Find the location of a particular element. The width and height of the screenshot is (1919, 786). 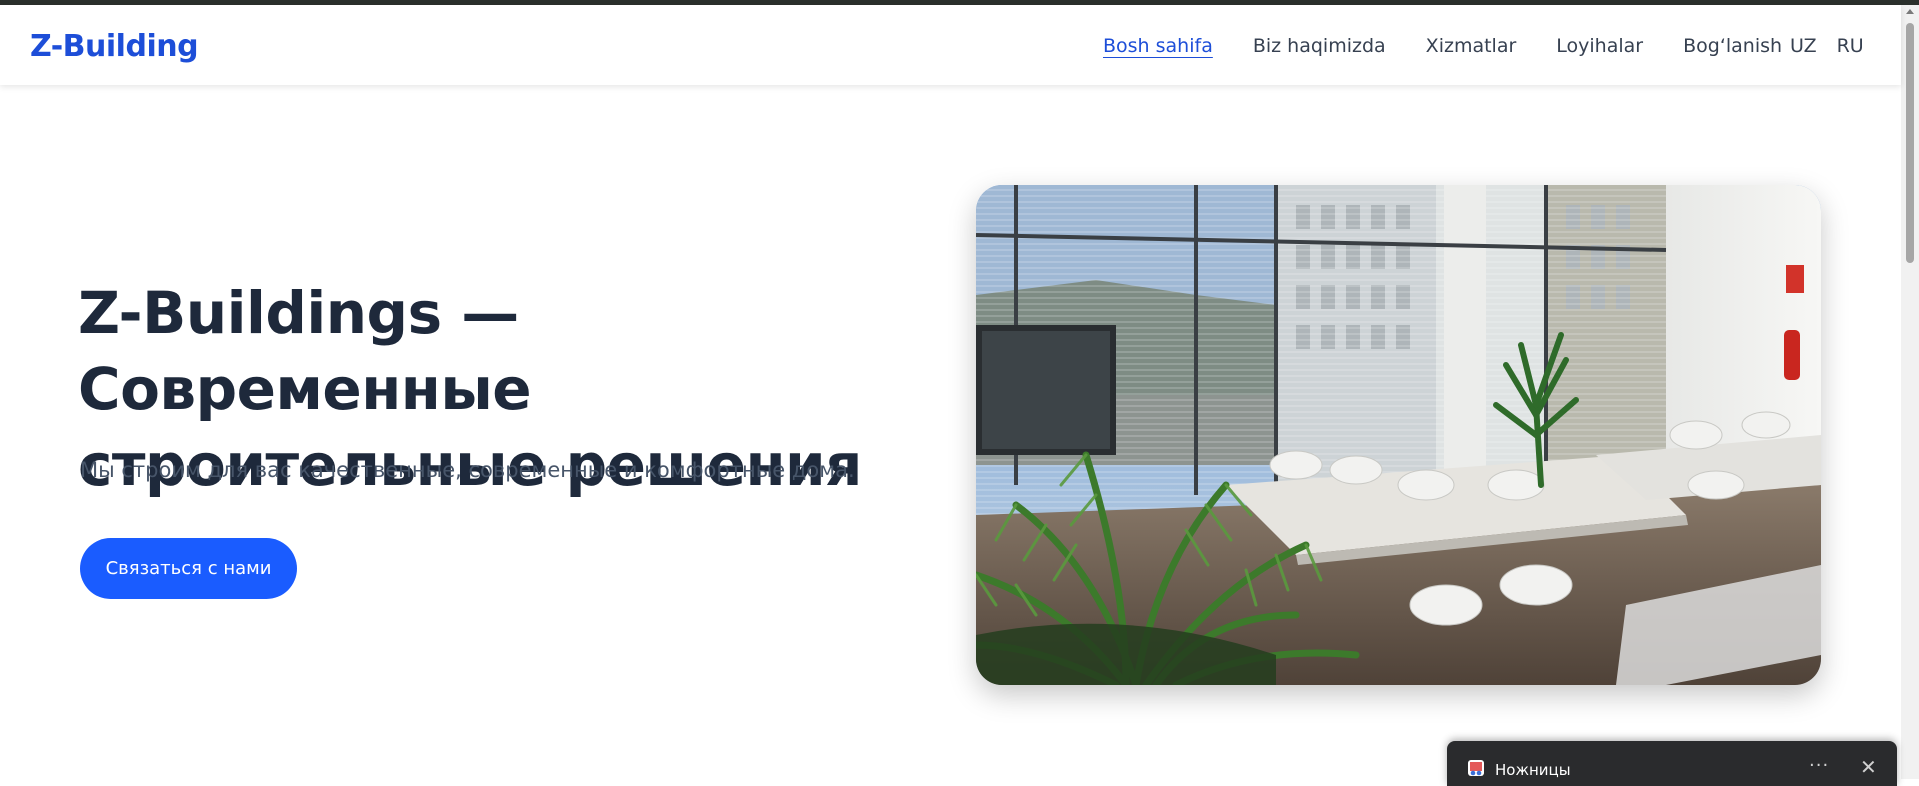

close-icon: ✕ is located at coordinates (1868, 767).